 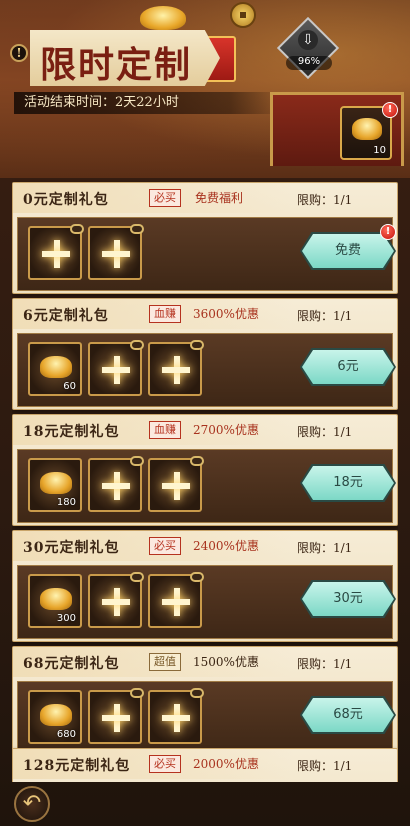 I want to click on package-tag: 超值, so click(x=165, y=662).